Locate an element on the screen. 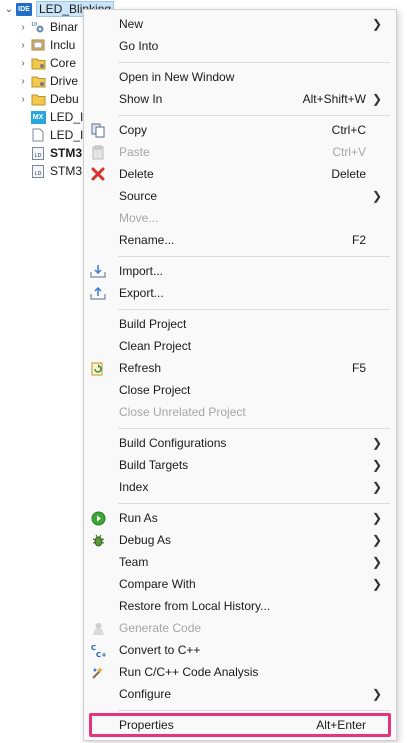 The image size is (407, 743). menu-item-build-targets: Build Targets ❯ is located at coordinates (240, 465).